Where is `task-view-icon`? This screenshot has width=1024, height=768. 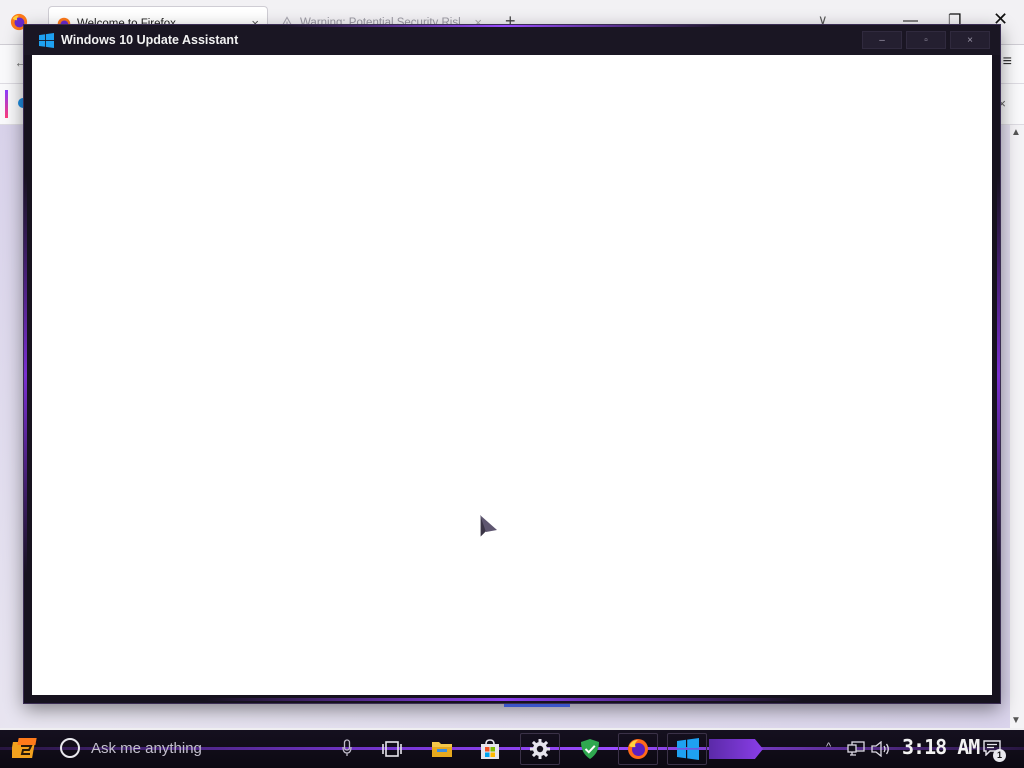
task-view-icon is located at coordinates (392, 749).